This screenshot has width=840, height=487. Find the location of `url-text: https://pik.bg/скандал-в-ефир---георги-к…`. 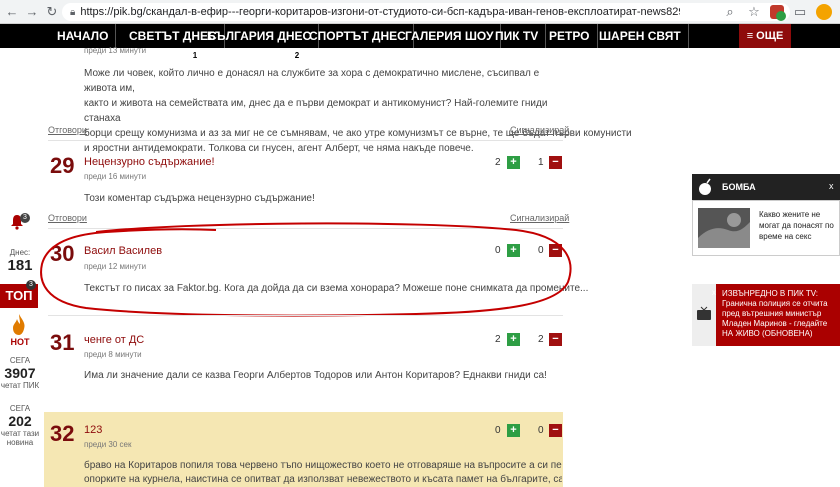

url-text: https://pik.bg/скандал-в-ефир---георги-к… is located at coordinates (380, 12).